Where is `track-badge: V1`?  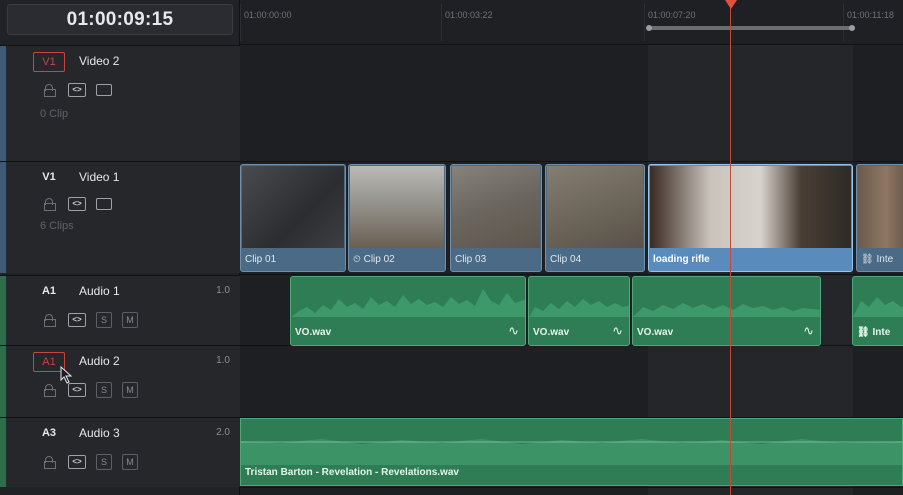 track-badge: V1 is located at coordinates (49, 178).